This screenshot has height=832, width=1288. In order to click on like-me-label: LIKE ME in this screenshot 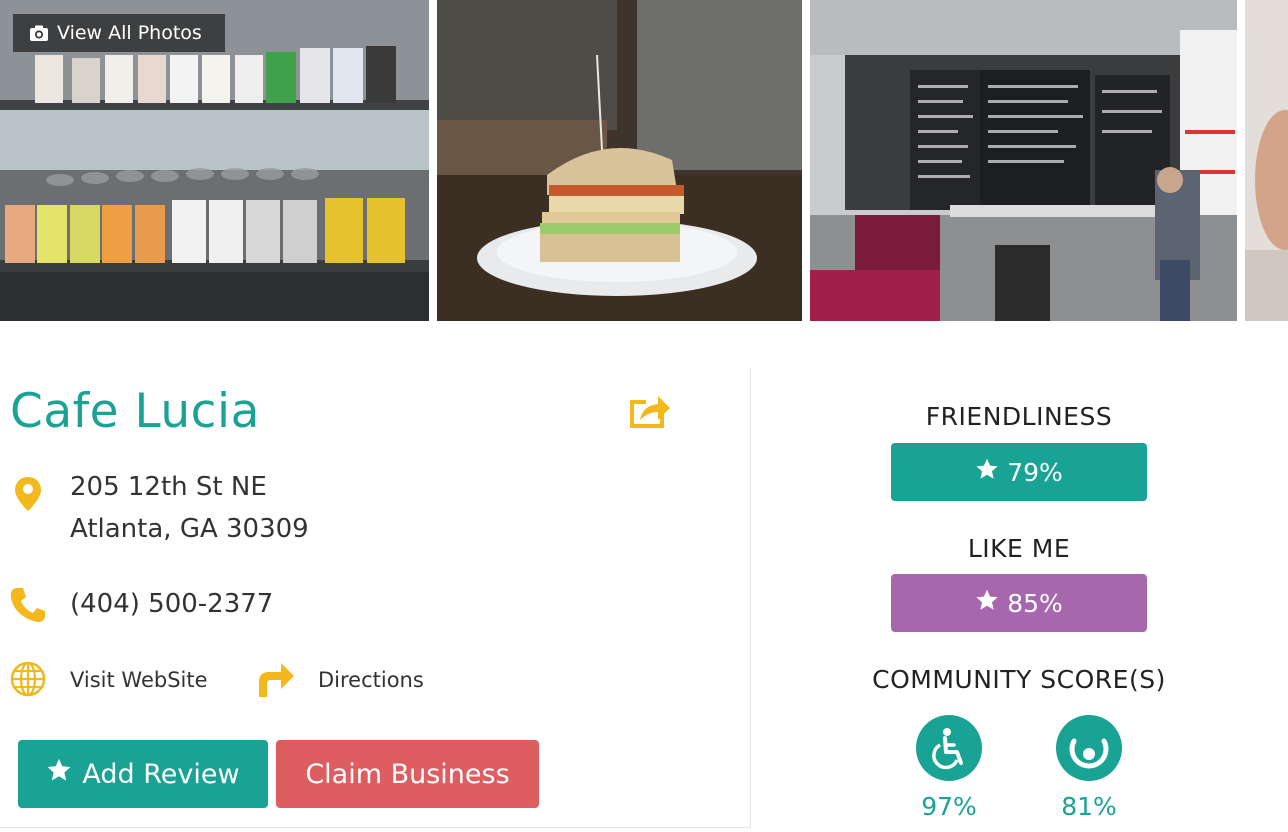, I will do `click(1019, 548)`.